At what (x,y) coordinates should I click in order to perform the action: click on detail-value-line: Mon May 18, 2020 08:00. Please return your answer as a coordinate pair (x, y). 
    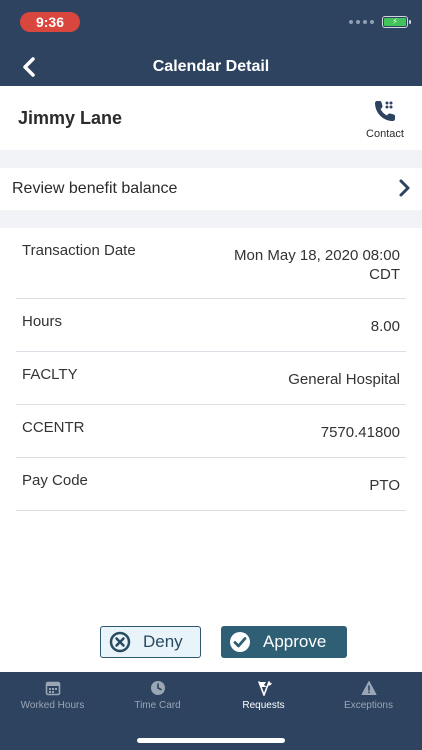
    Looking at the image, I should click on (317, 255).